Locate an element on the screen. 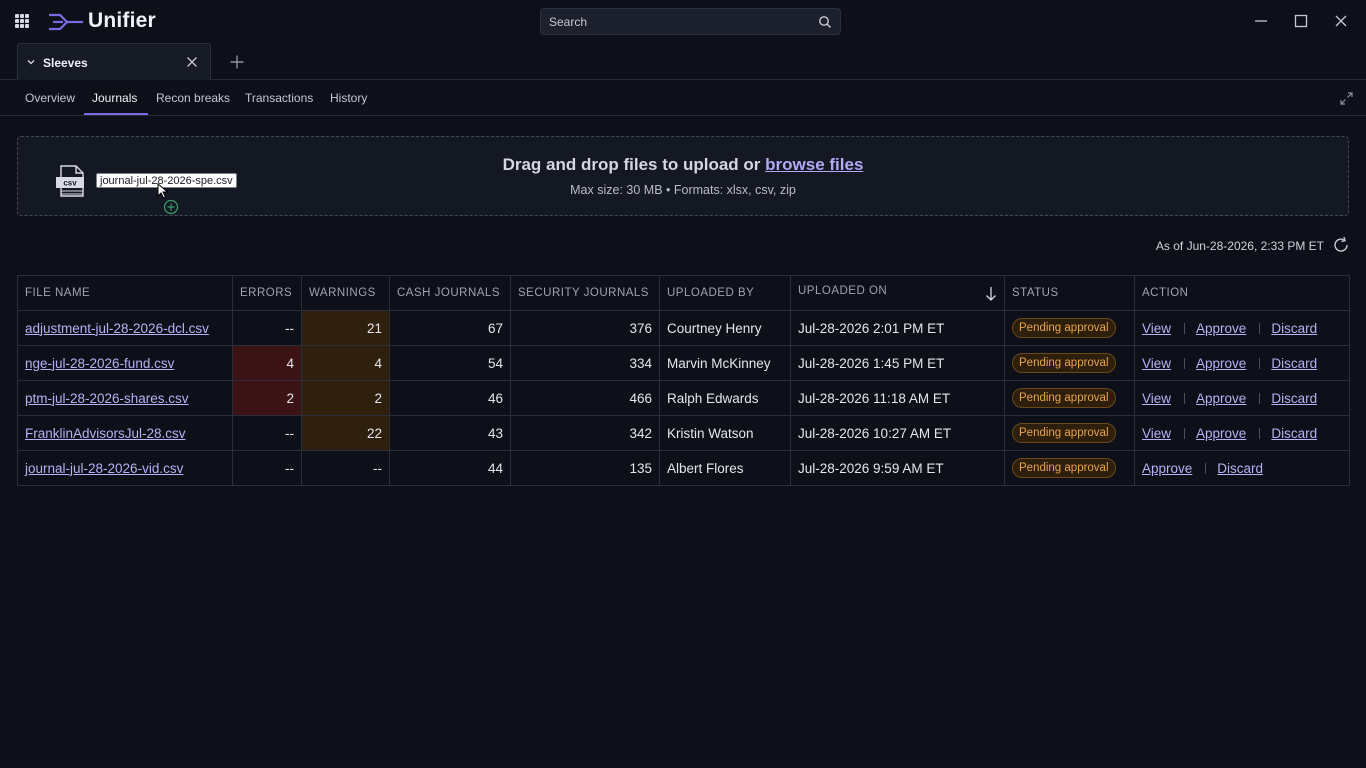 This screenshot has height=768, width=1366. cash-journals-cell: 44 is located at coordinates (450, 468).